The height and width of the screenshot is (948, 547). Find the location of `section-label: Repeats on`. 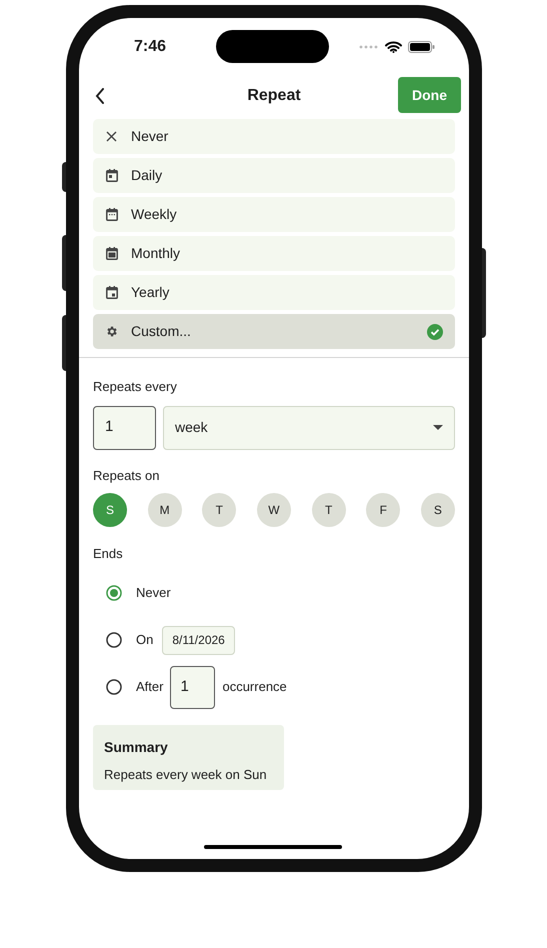

section-label: Repeats on is located at coordinates (126, 475).